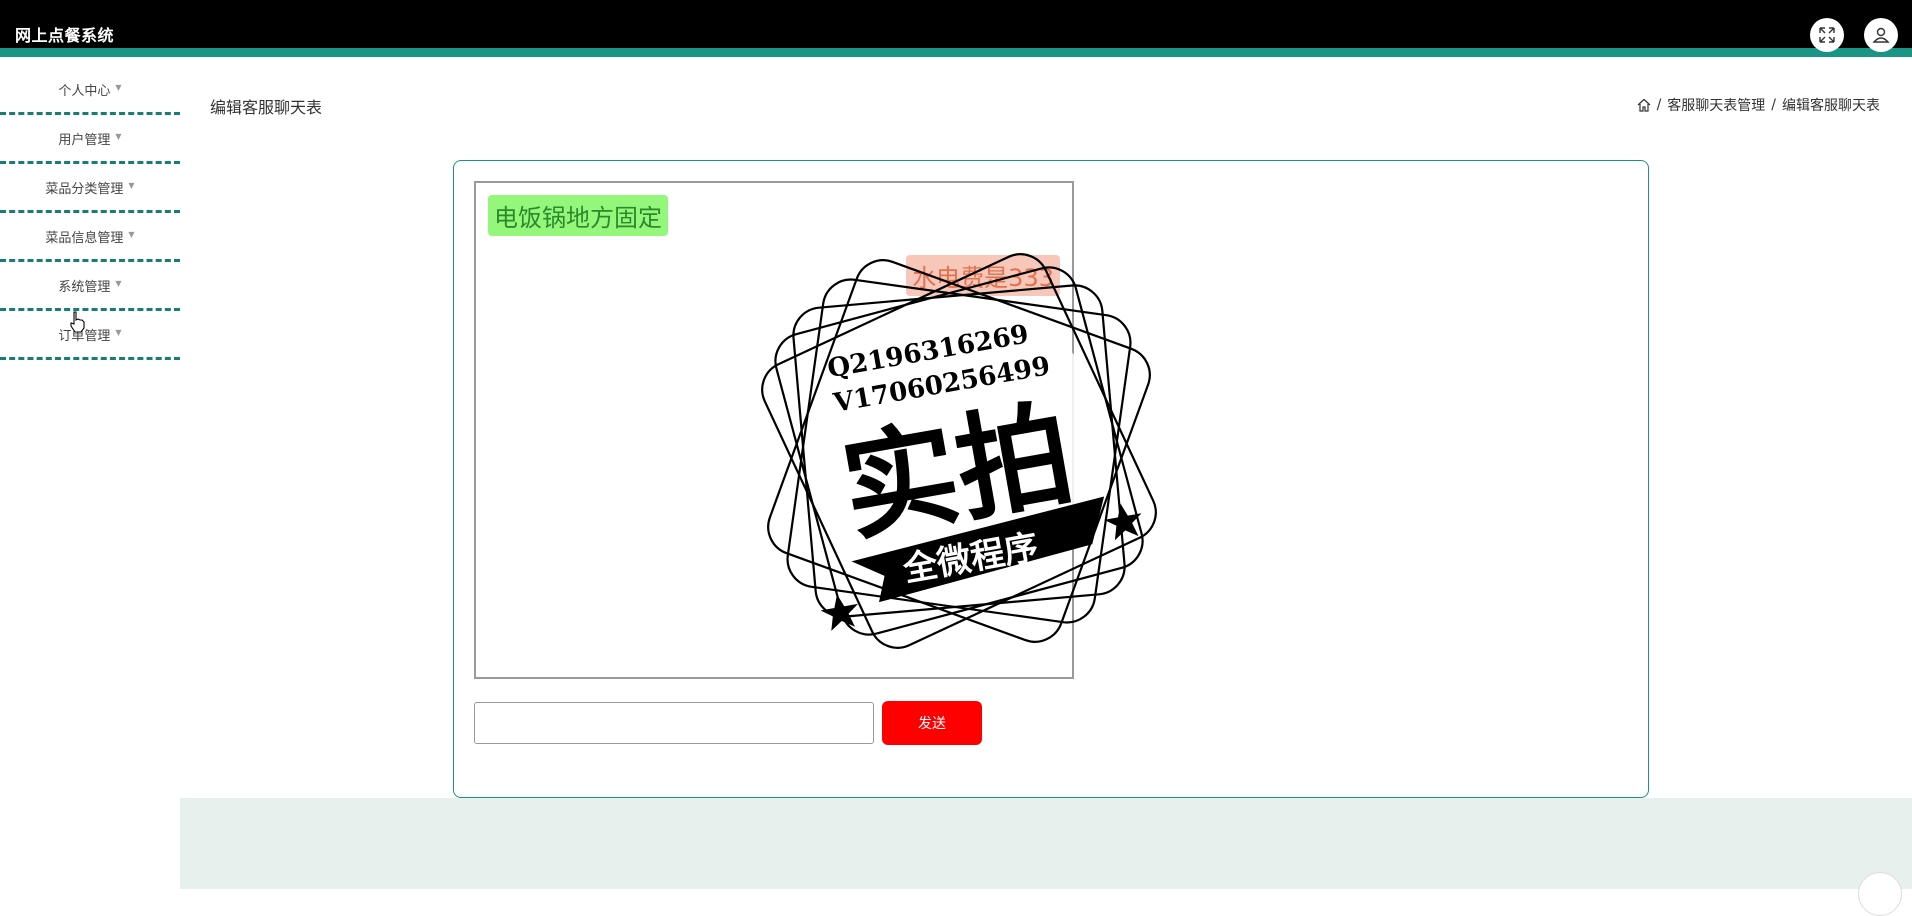 The width and height of the screenshot is (1912, 916). Describe the element at coordinates (65, 35) in the screenshot. I see `app-title: 网上点餐系统` at that location.